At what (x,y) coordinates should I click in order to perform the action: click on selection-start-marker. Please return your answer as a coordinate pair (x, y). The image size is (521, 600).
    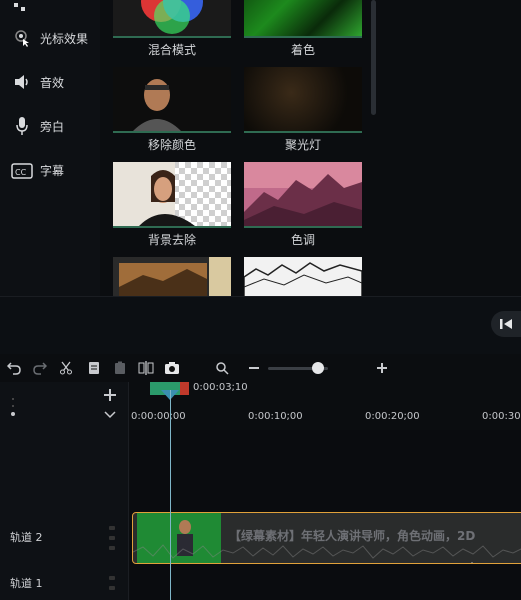
    Looking at the image, I should click on (155, 388).